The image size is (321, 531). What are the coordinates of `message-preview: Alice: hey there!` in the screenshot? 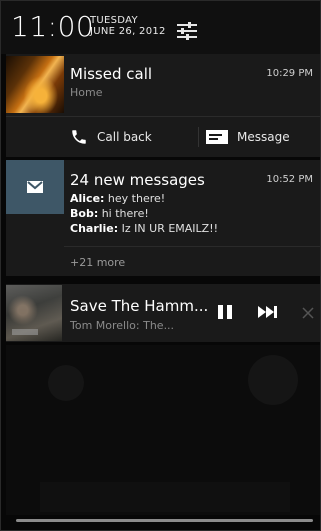 It's located at (117, 198).